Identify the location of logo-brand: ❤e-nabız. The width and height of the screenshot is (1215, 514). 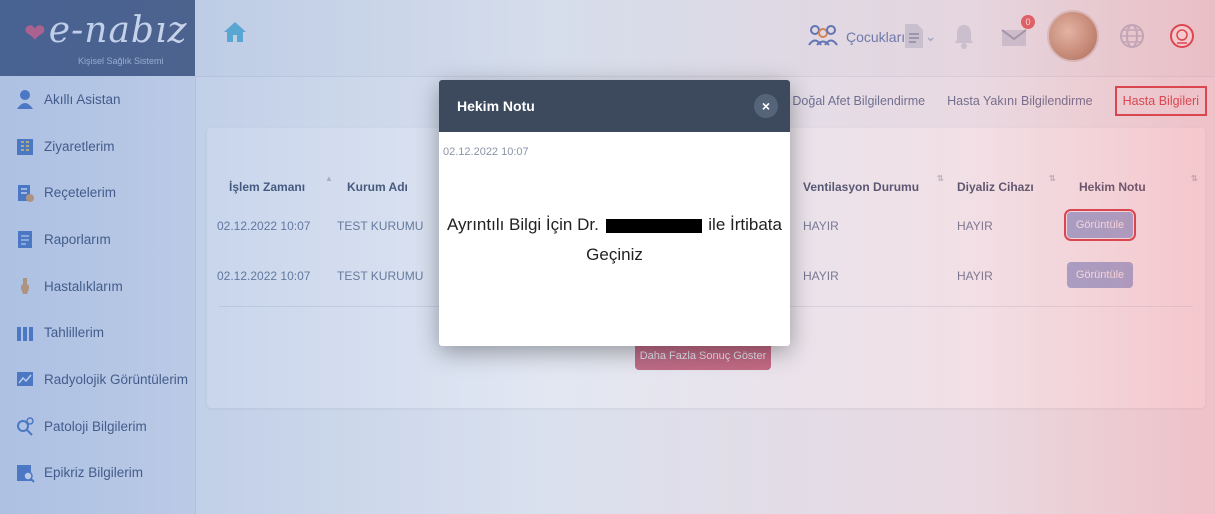
(105, 30).